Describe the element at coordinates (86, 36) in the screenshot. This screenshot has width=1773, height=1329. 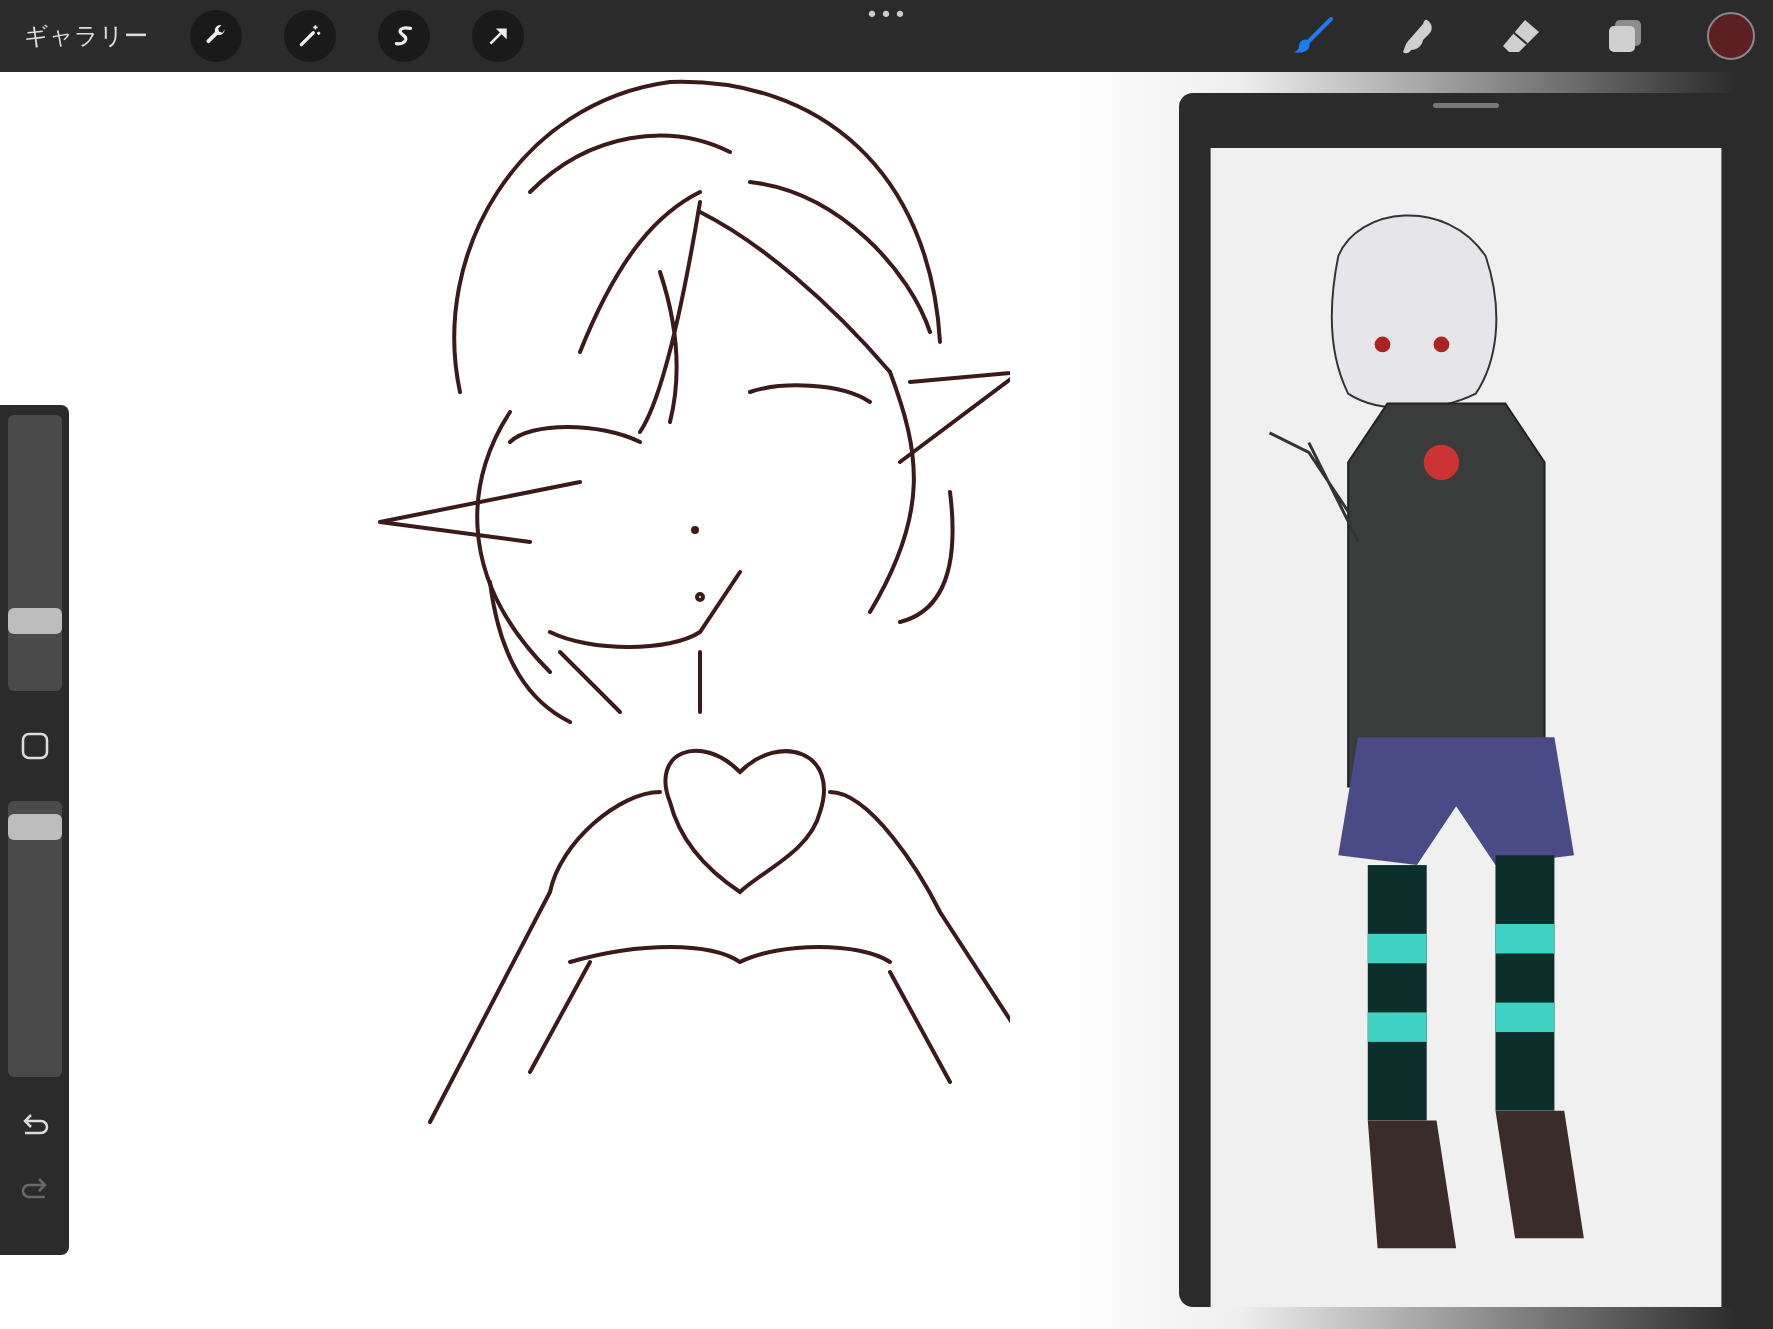
I see `gallery-button: ギャラリー` at that location.